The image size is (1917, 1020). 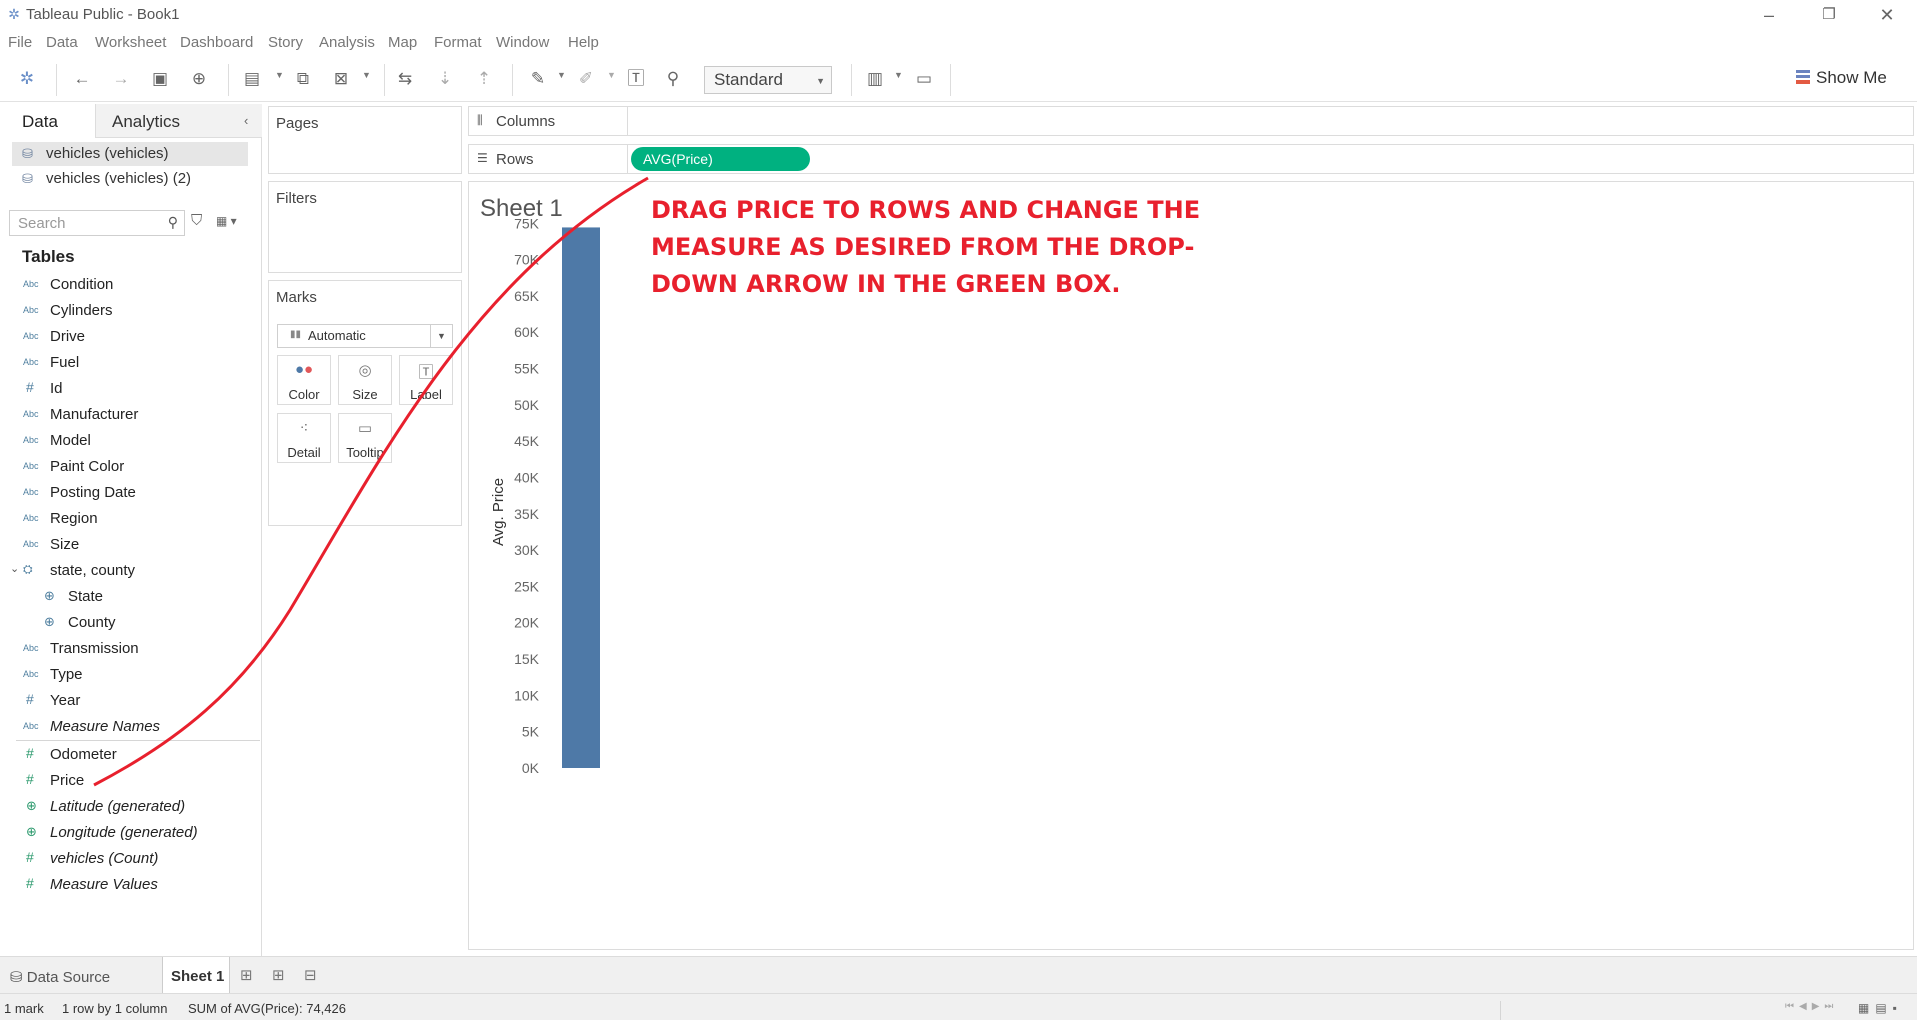 What do you see at coordinates (130, 676) in the screenshot?
I see `field-type: Abc Type` at bounding box center [130, 676].